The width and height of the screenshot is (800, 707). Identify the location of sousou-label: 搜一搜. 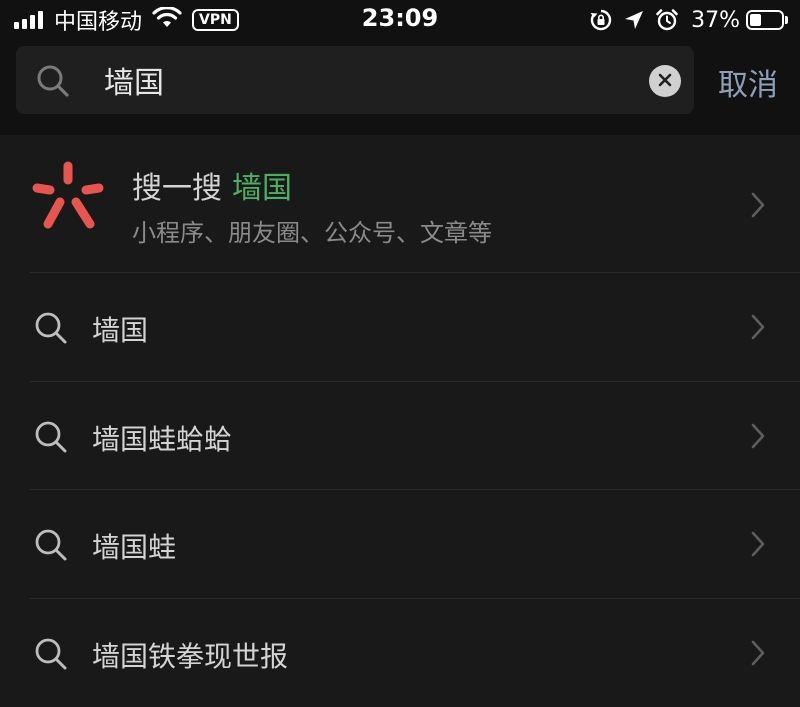
(177, 188).